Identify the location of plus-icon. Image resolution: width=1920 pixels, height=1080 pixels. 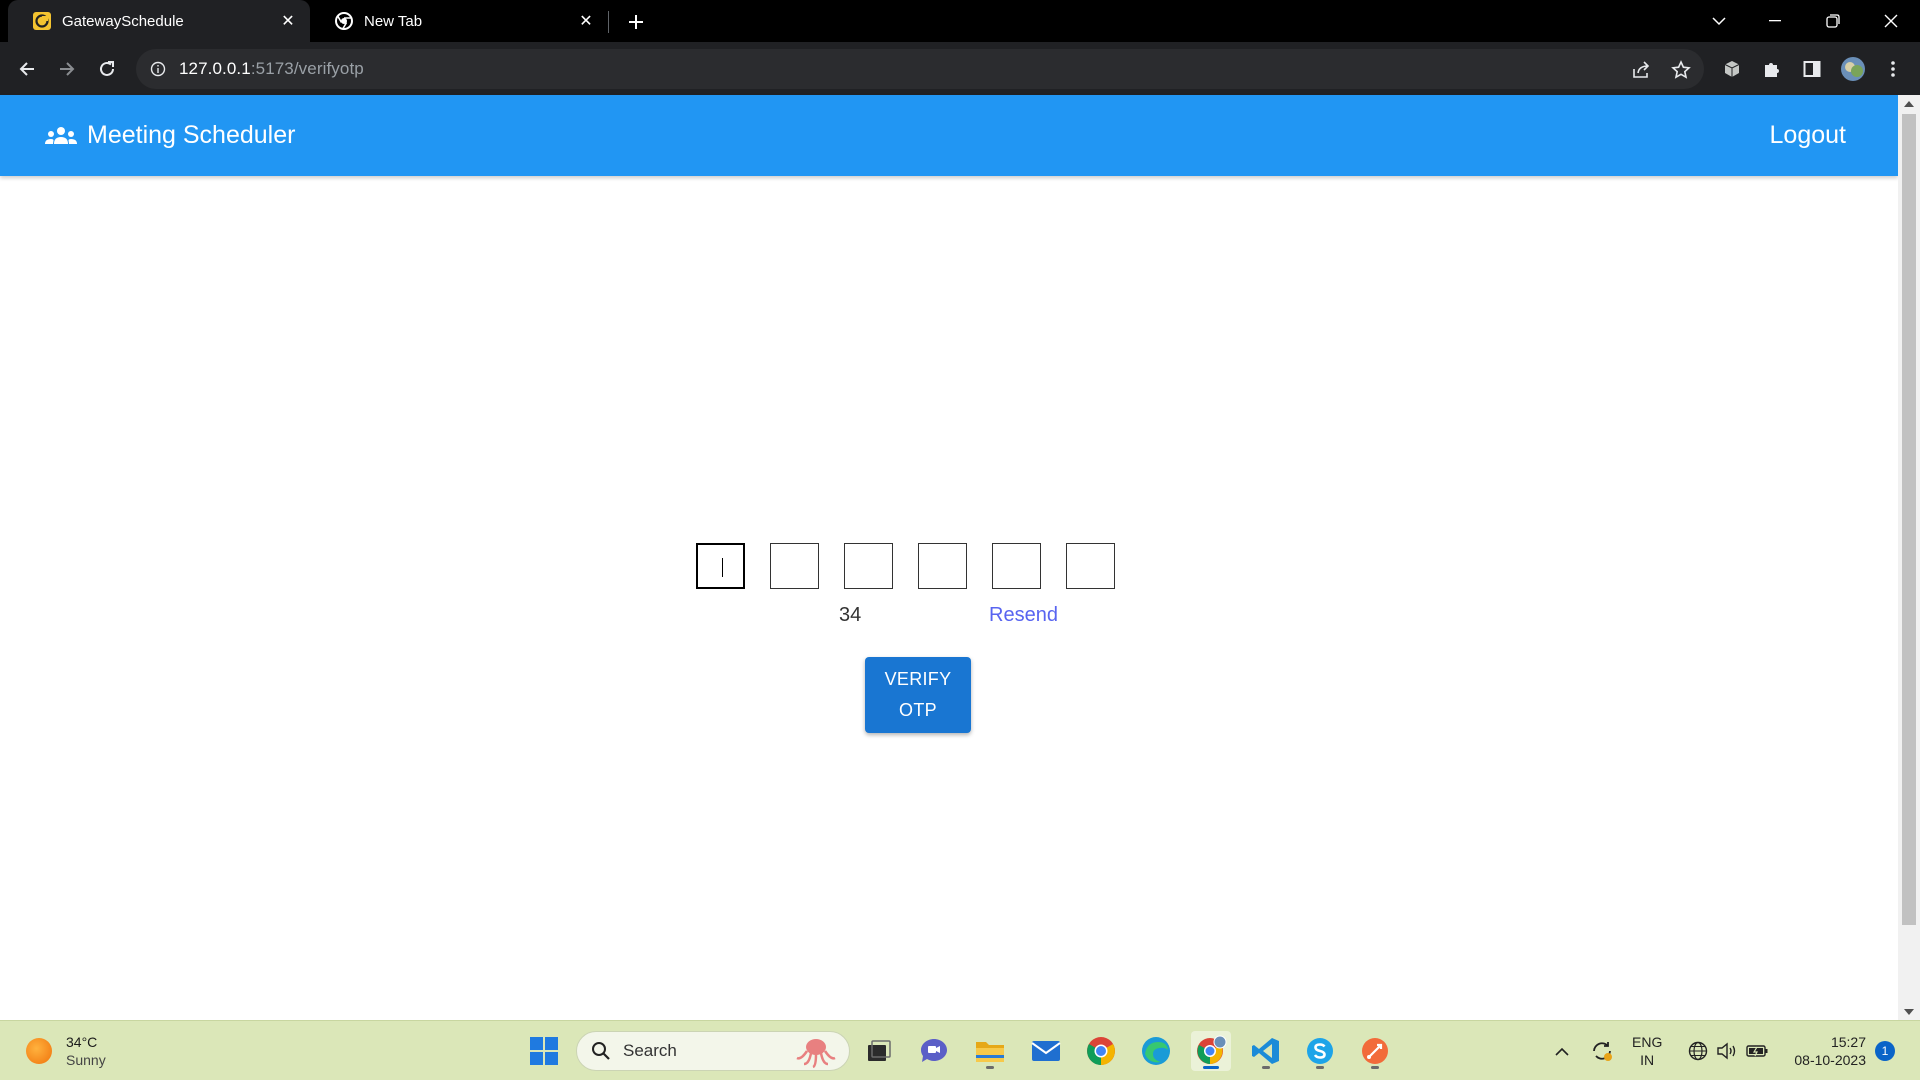
(636, 22).